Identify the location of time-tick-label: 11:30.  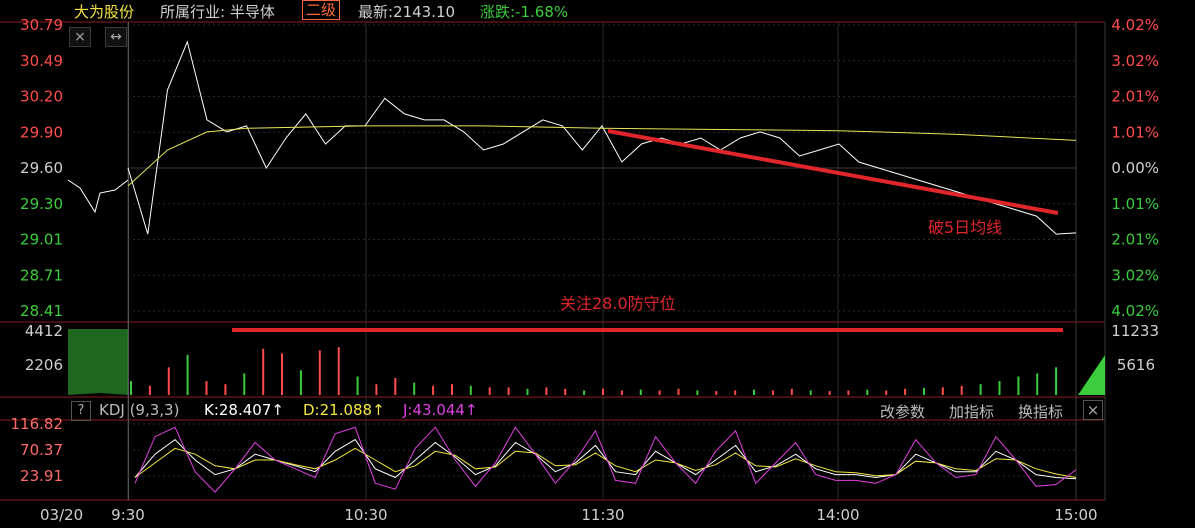
(602, 515).